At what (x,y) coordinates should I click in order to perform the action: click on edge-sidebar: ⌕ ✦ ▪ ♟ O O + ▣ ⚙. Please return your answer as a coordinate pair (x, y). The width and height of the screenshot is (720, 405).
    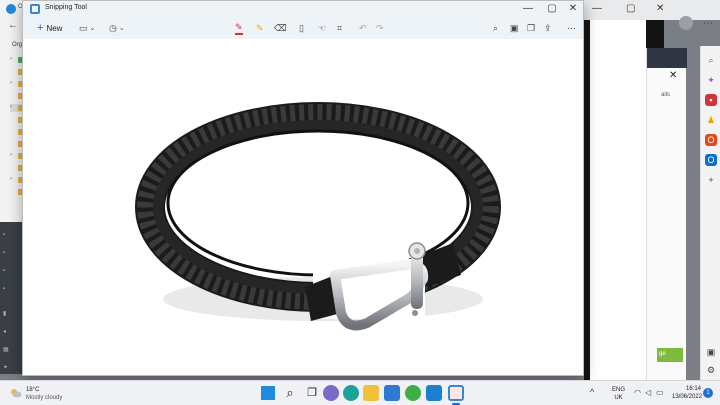
    Looking at the image, I should click on (710, 213).